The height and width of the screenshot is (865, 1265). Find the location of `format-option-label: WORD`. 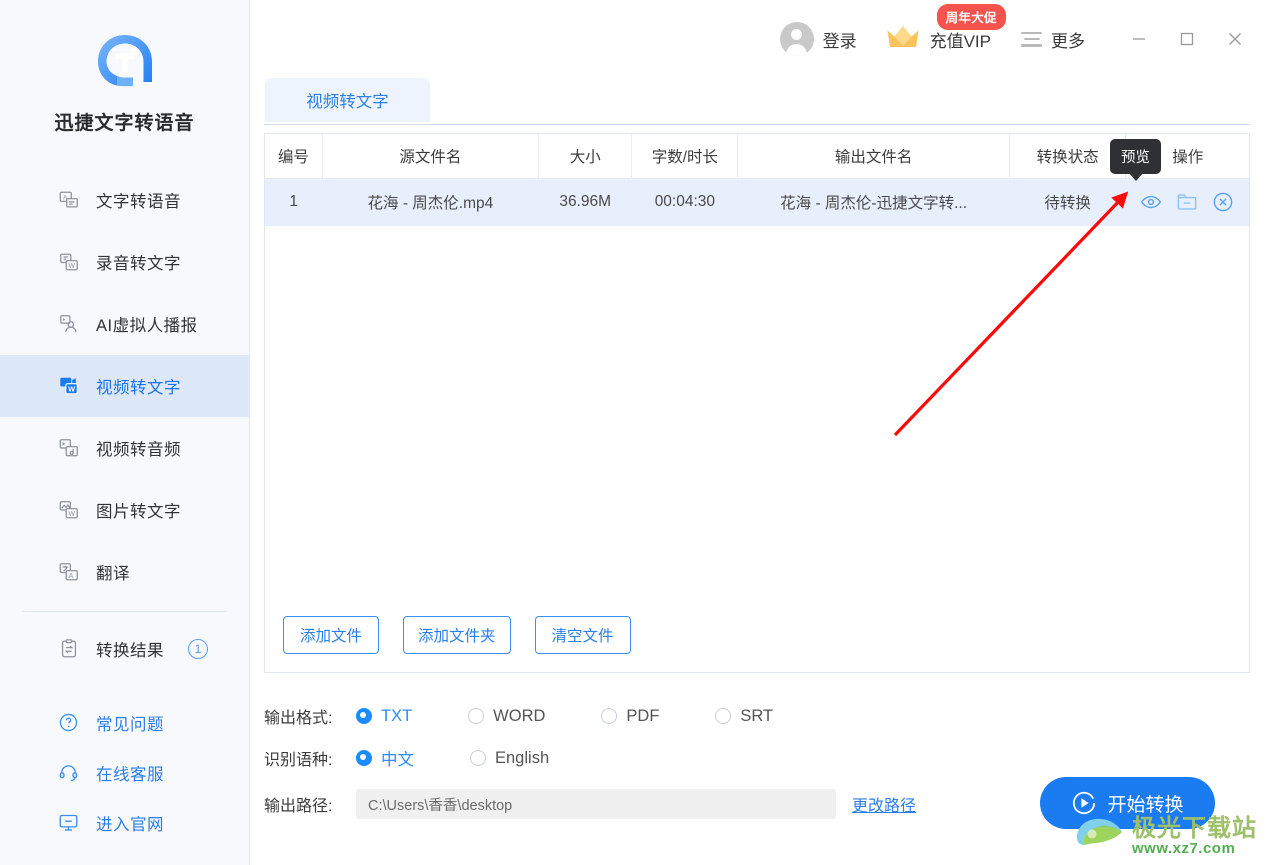

format-option-label: WORD is located at coordinates (519, 715).